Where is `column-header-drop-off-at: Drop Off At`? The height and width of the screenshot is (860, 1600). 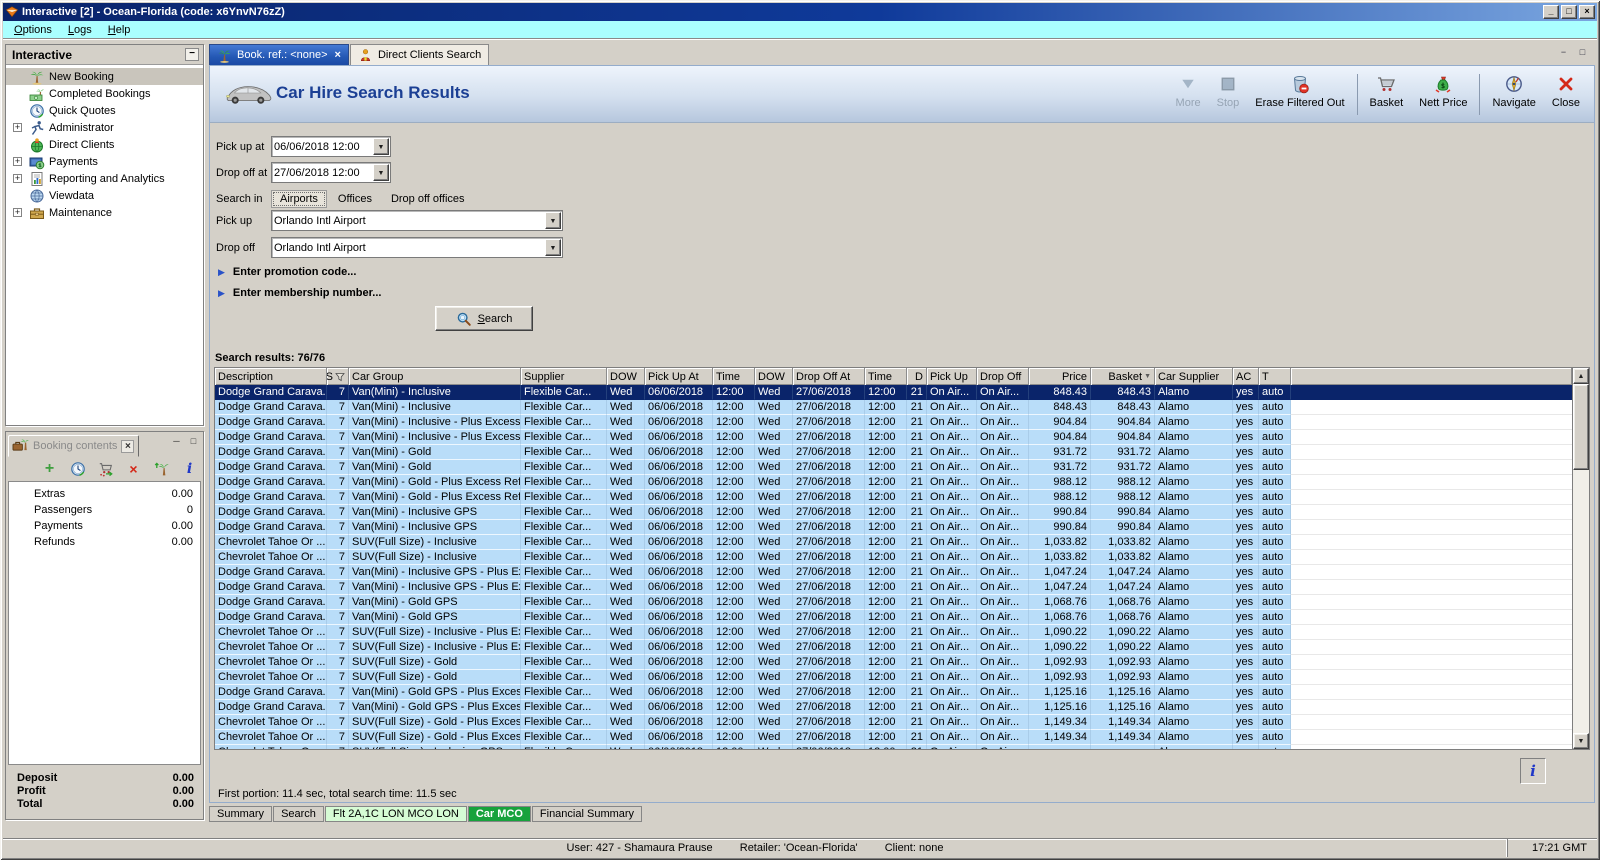
column-header-drop-off-at: Drop Off At is located at coordinates (829, 376).